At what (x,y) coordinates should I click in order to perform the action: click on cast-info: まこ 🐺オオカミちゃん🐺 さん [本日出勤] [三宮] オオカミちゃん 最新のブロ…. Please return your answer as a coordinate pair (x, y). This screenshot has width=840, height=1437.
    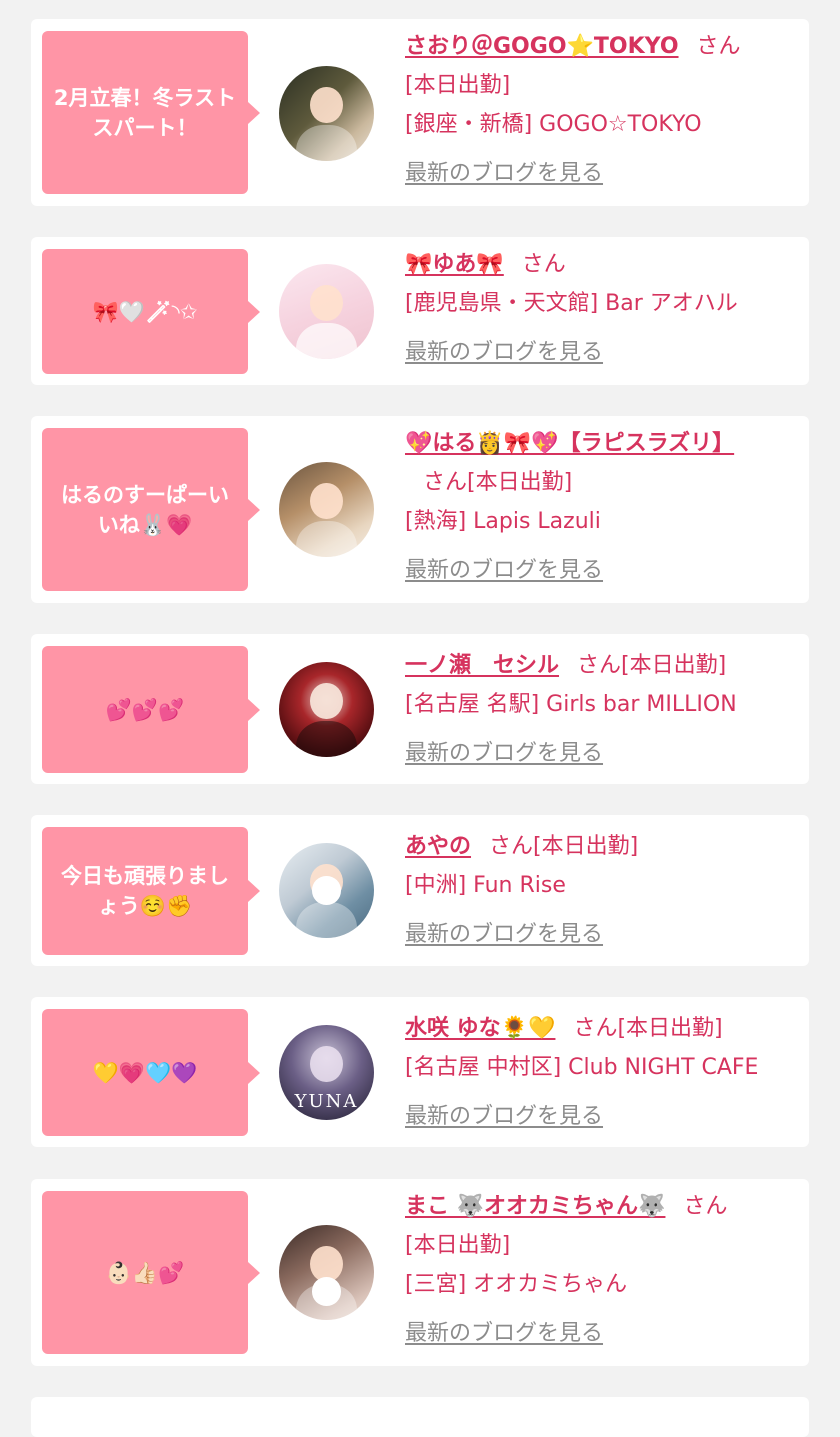
    Looking at the image, I should click on (601, 1270).